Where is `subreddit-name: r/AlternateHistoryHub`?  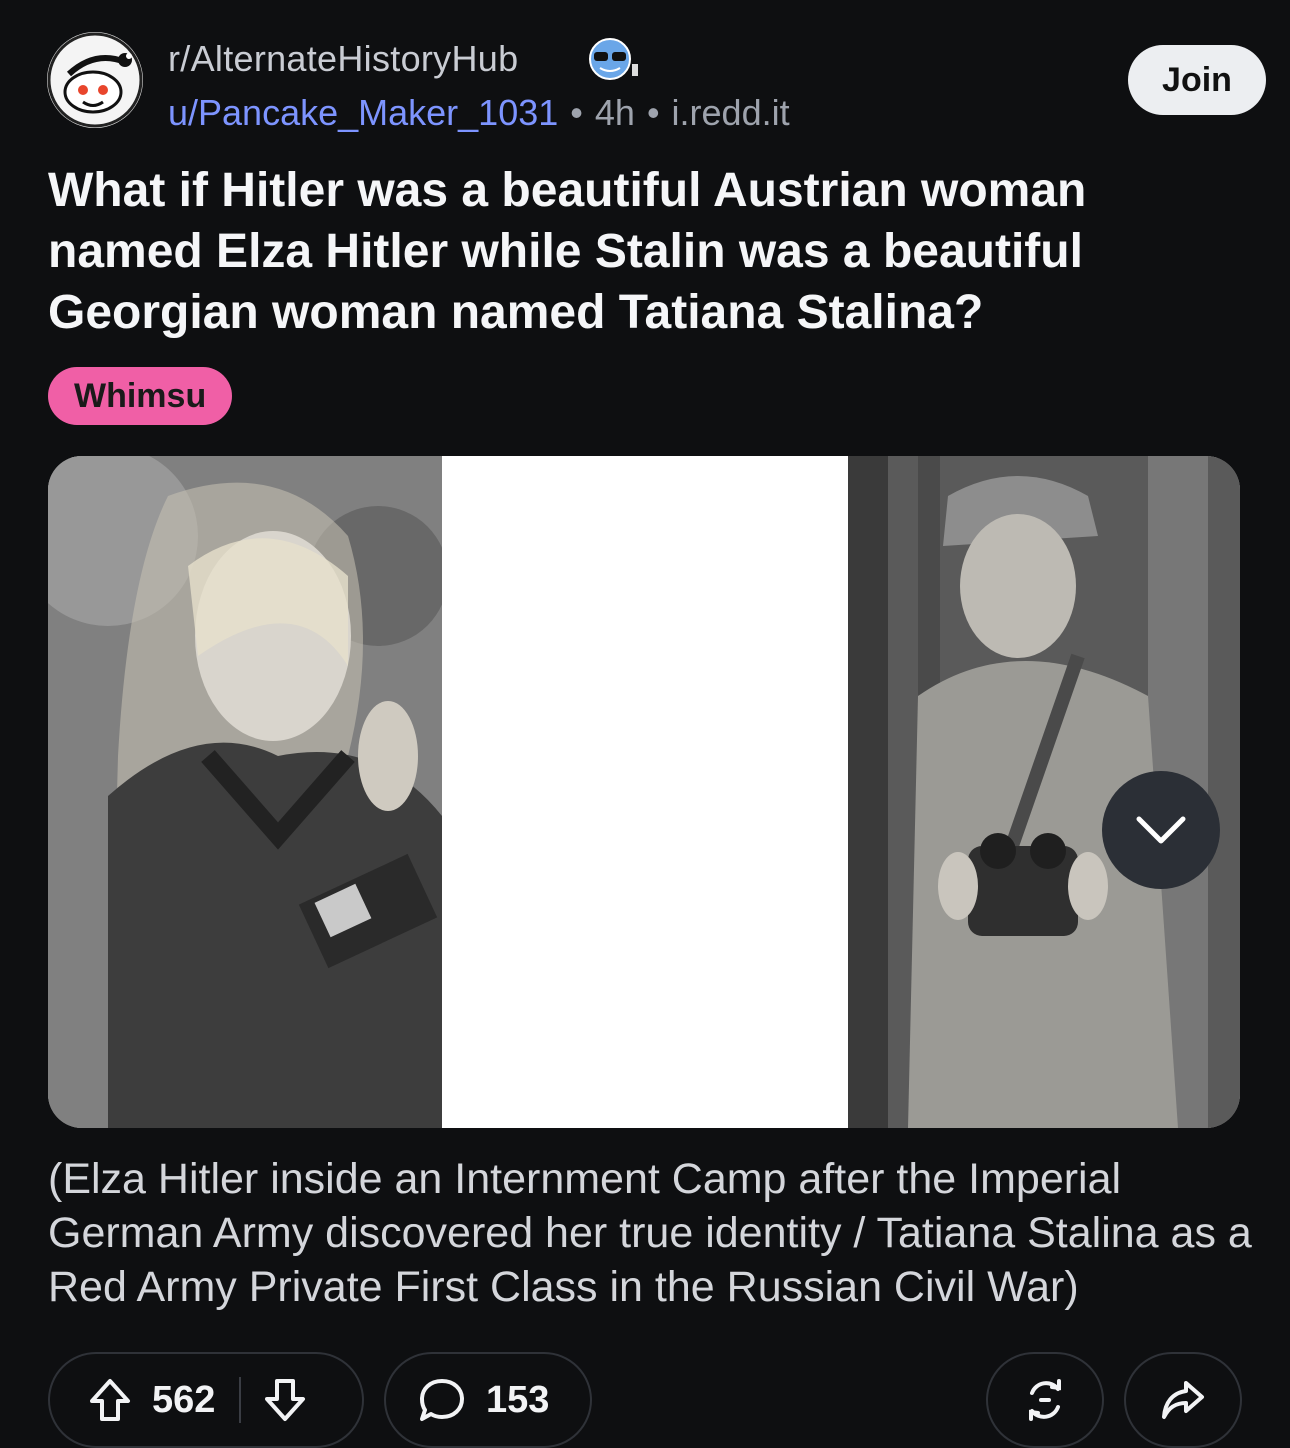
subreddit-name: r/AlternateHistoryHub is located at coordinates (343, 59).